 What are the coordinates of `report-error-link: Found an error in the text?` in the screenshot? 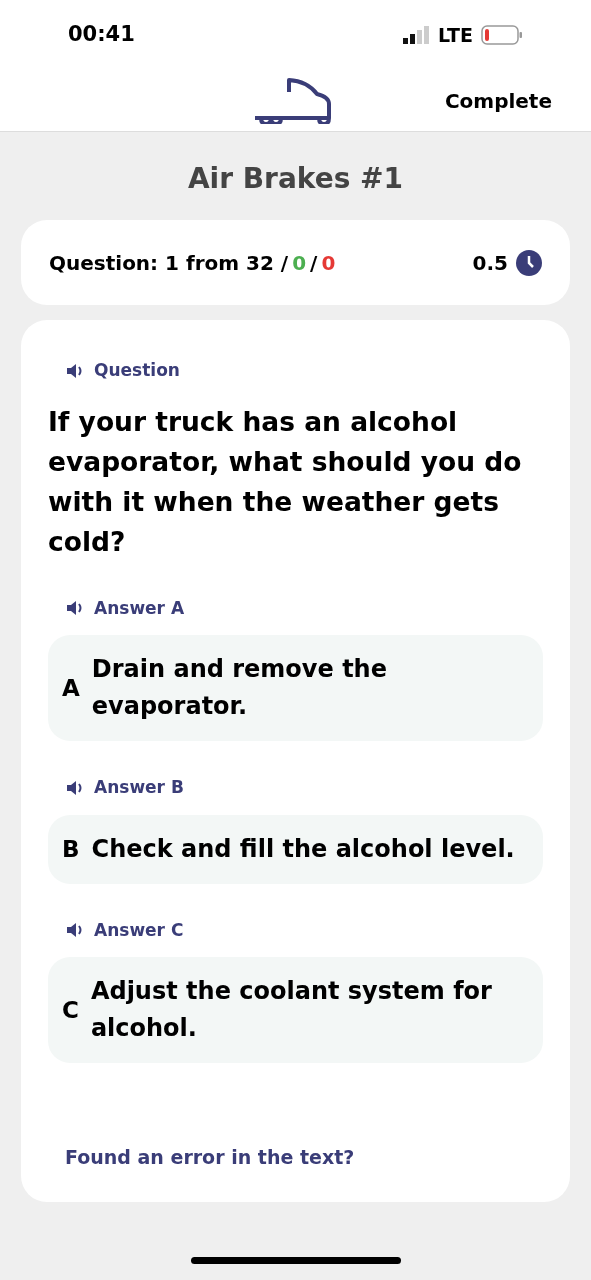 It's located at (304, 1157).